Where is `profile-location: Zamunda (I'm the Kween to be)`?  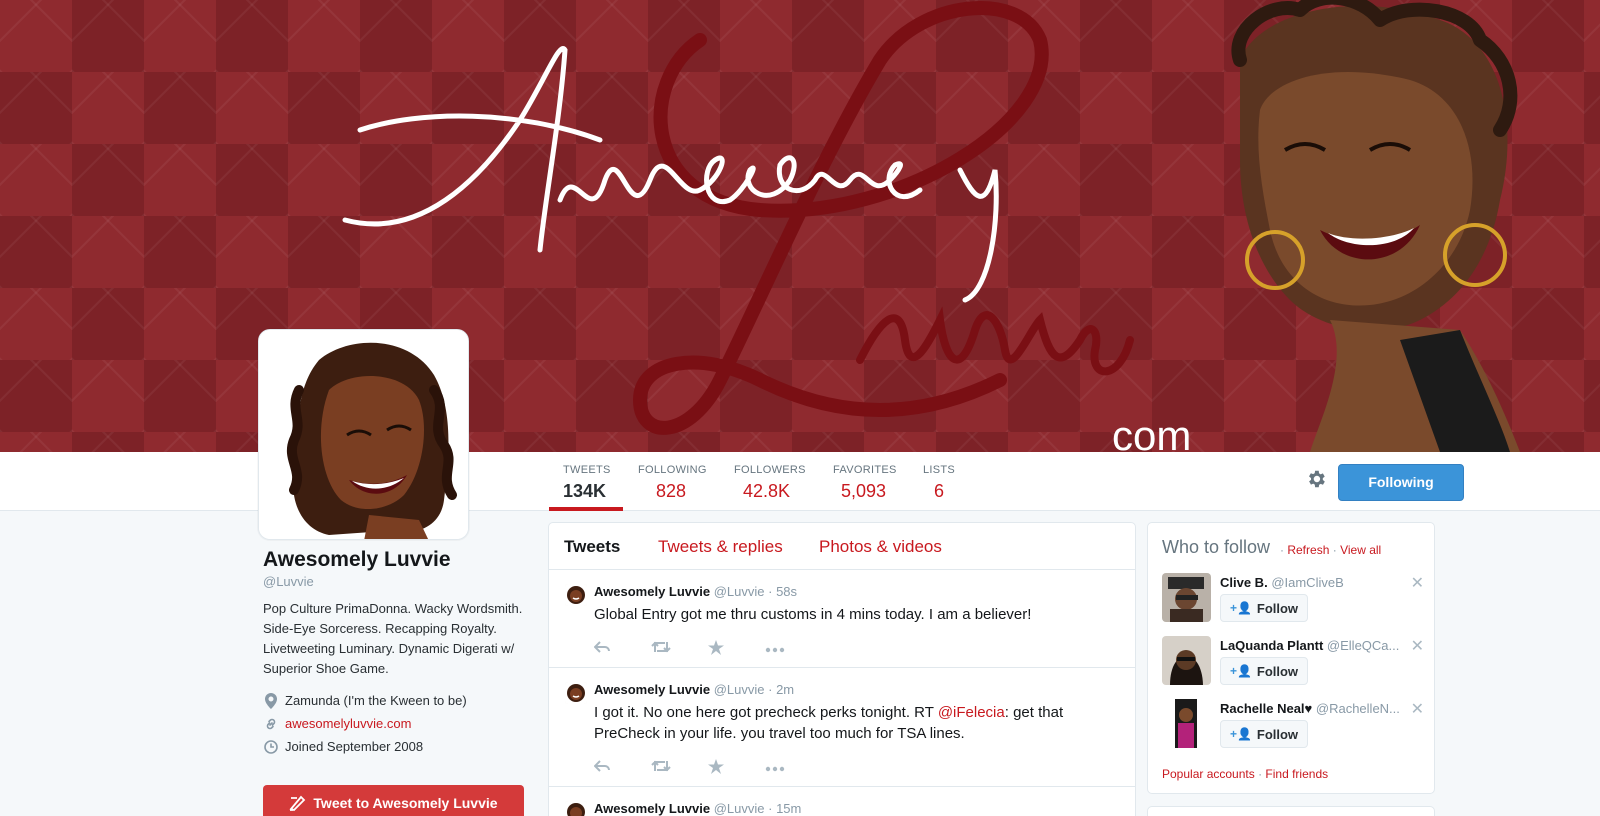
profile-location: Zamunda (I'm the Kween to be) is located at coordinates (376, 700).